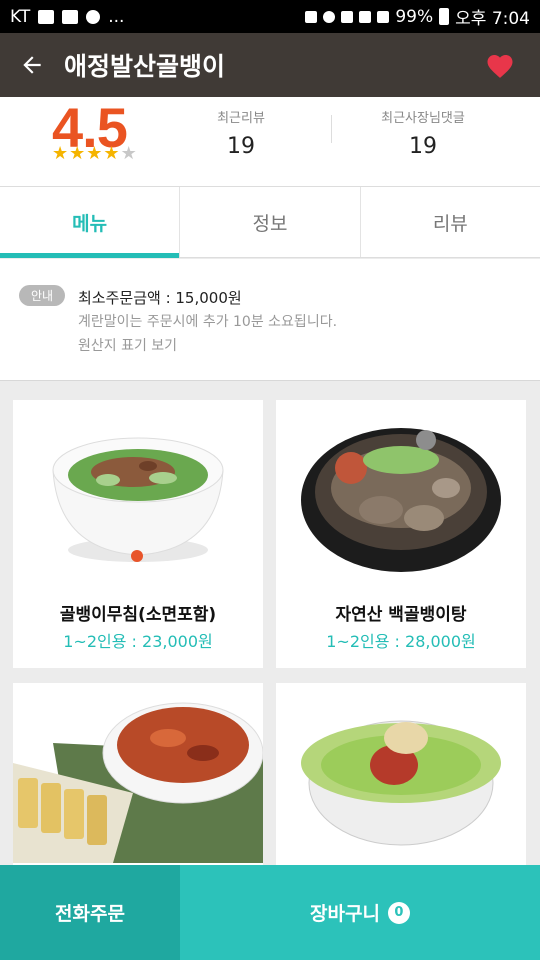 This screenshot has height=960, width=540. Describe the element at coordinates (329, 16) in the screenshot. I see `alarm-icon` at that location.